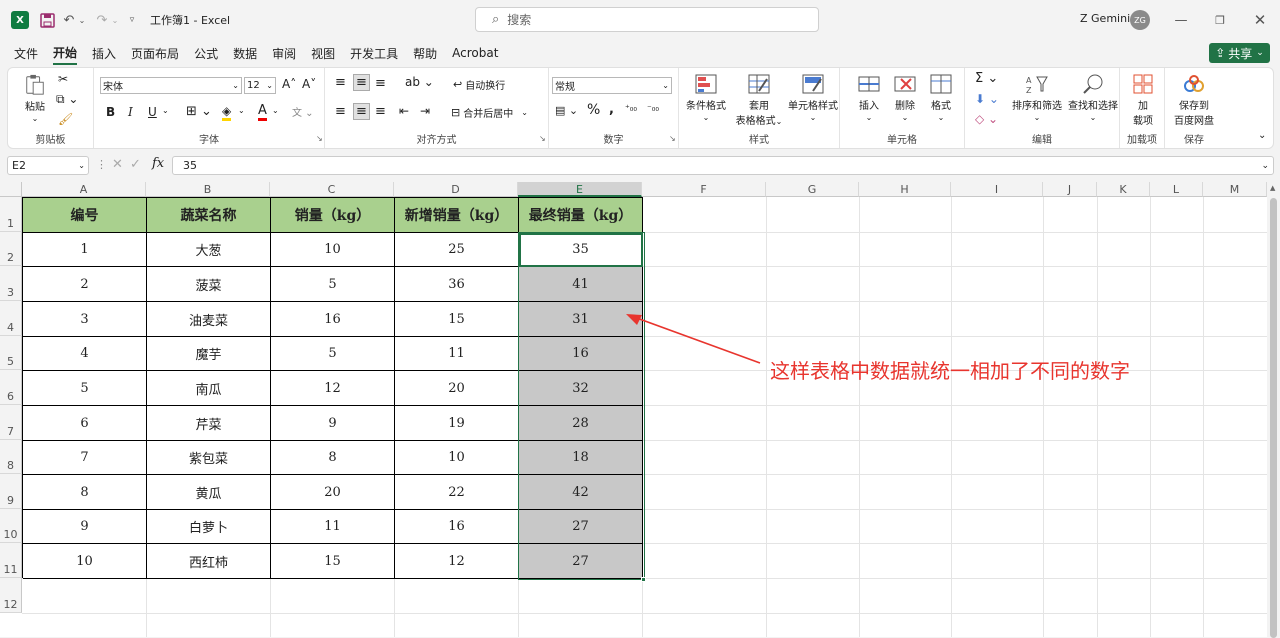 The height and width of the screenshot is (638, 1280). Describe the element at coordinates (631, 109) in the screenshot. I see `increase-decimal-icon: ⁺₀₀` at that location.